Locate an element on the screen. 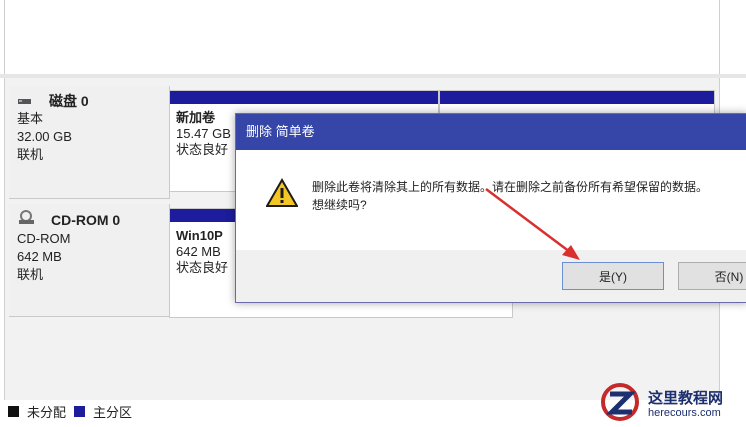  no-button: 否(N) is located at coordinates (712, 276).